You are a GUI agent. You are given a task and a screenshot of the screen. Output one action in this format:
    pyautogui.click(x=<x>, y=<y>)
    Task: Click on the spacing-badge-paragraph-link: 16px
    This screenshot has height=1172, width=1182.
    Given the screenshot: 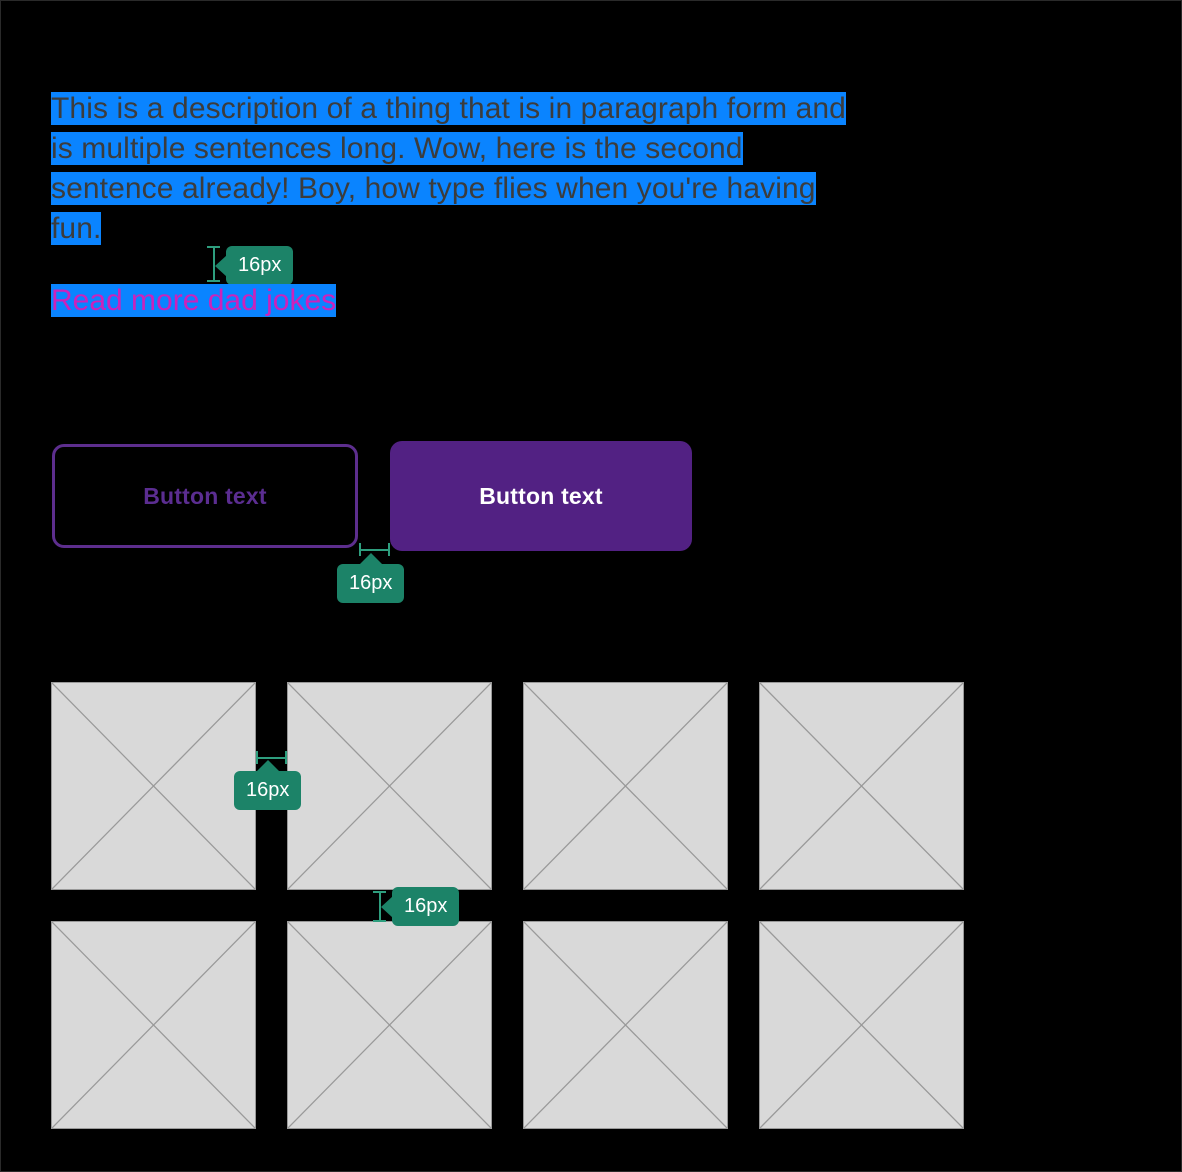 What is the action you would take?
    pyautogui.click(x=260, y=265)
    